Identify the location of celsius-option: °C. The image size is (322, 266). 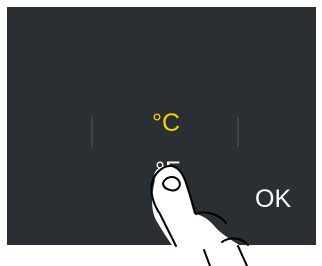
(166, 123).